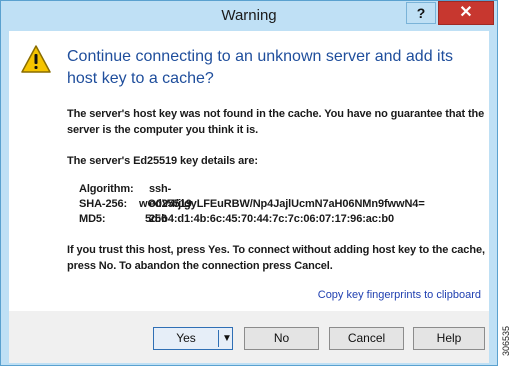 The image size is (516, 370). Describe the element at coordinates (249, 16) in the screenshot. I see `title-bar: Warning ? ✕` at that location.